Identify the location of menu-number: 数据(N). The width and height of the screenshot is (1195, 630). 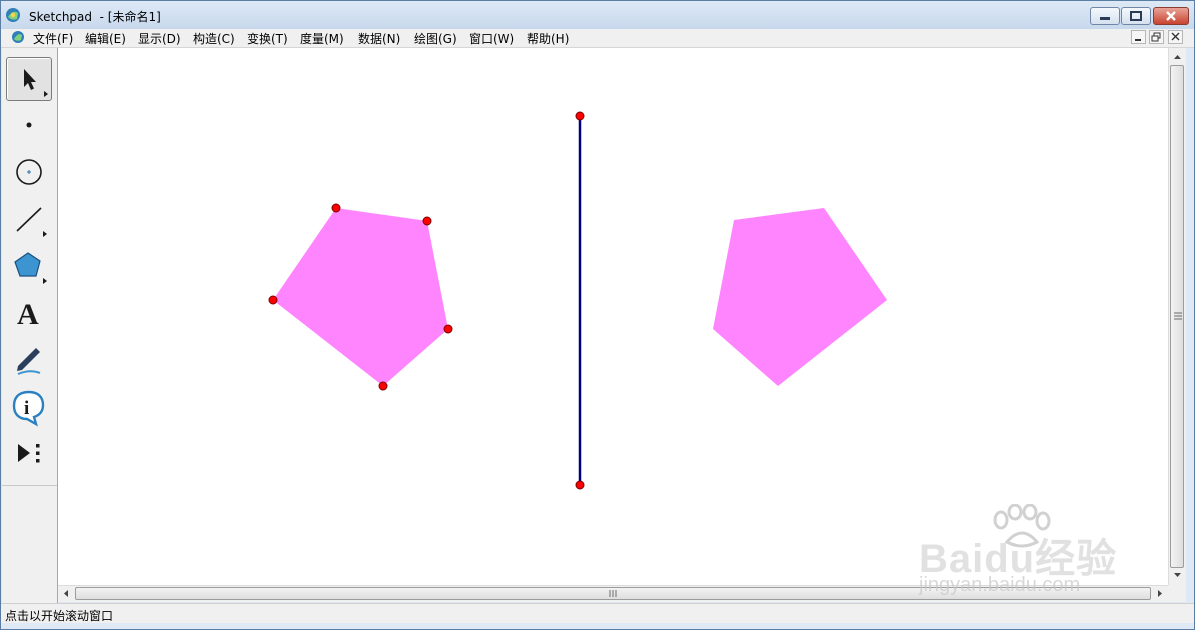
(379, 38).